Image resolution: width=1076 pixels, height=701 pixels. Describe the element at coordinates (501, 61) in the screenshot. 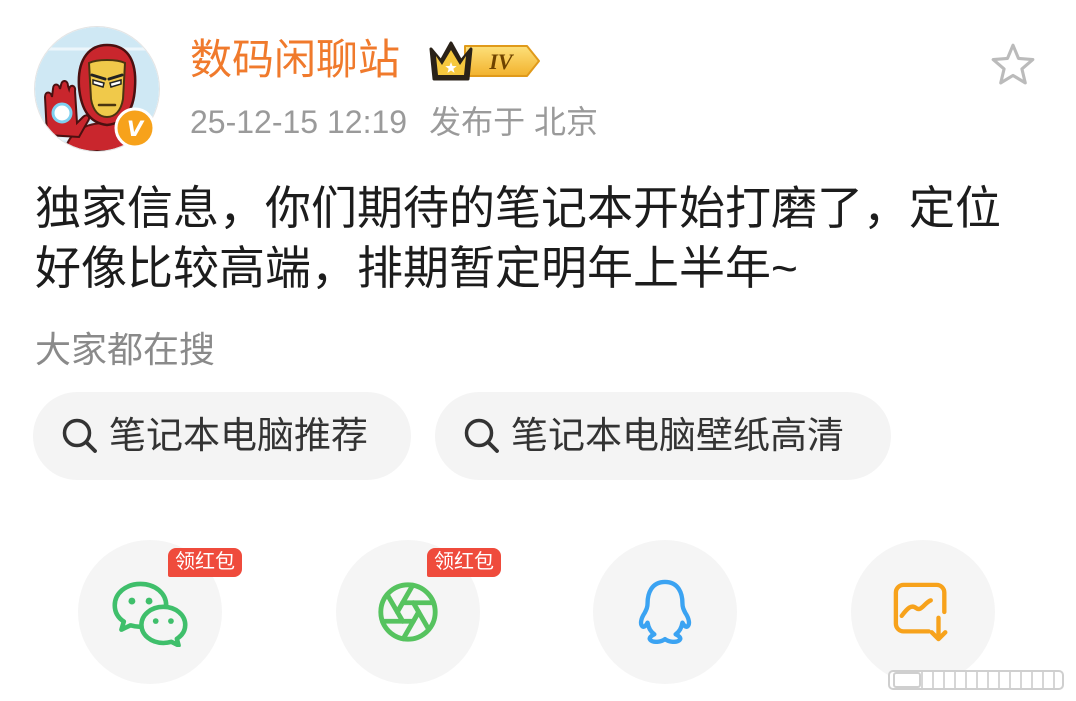

I see `level-badge-label: IV` at that location.